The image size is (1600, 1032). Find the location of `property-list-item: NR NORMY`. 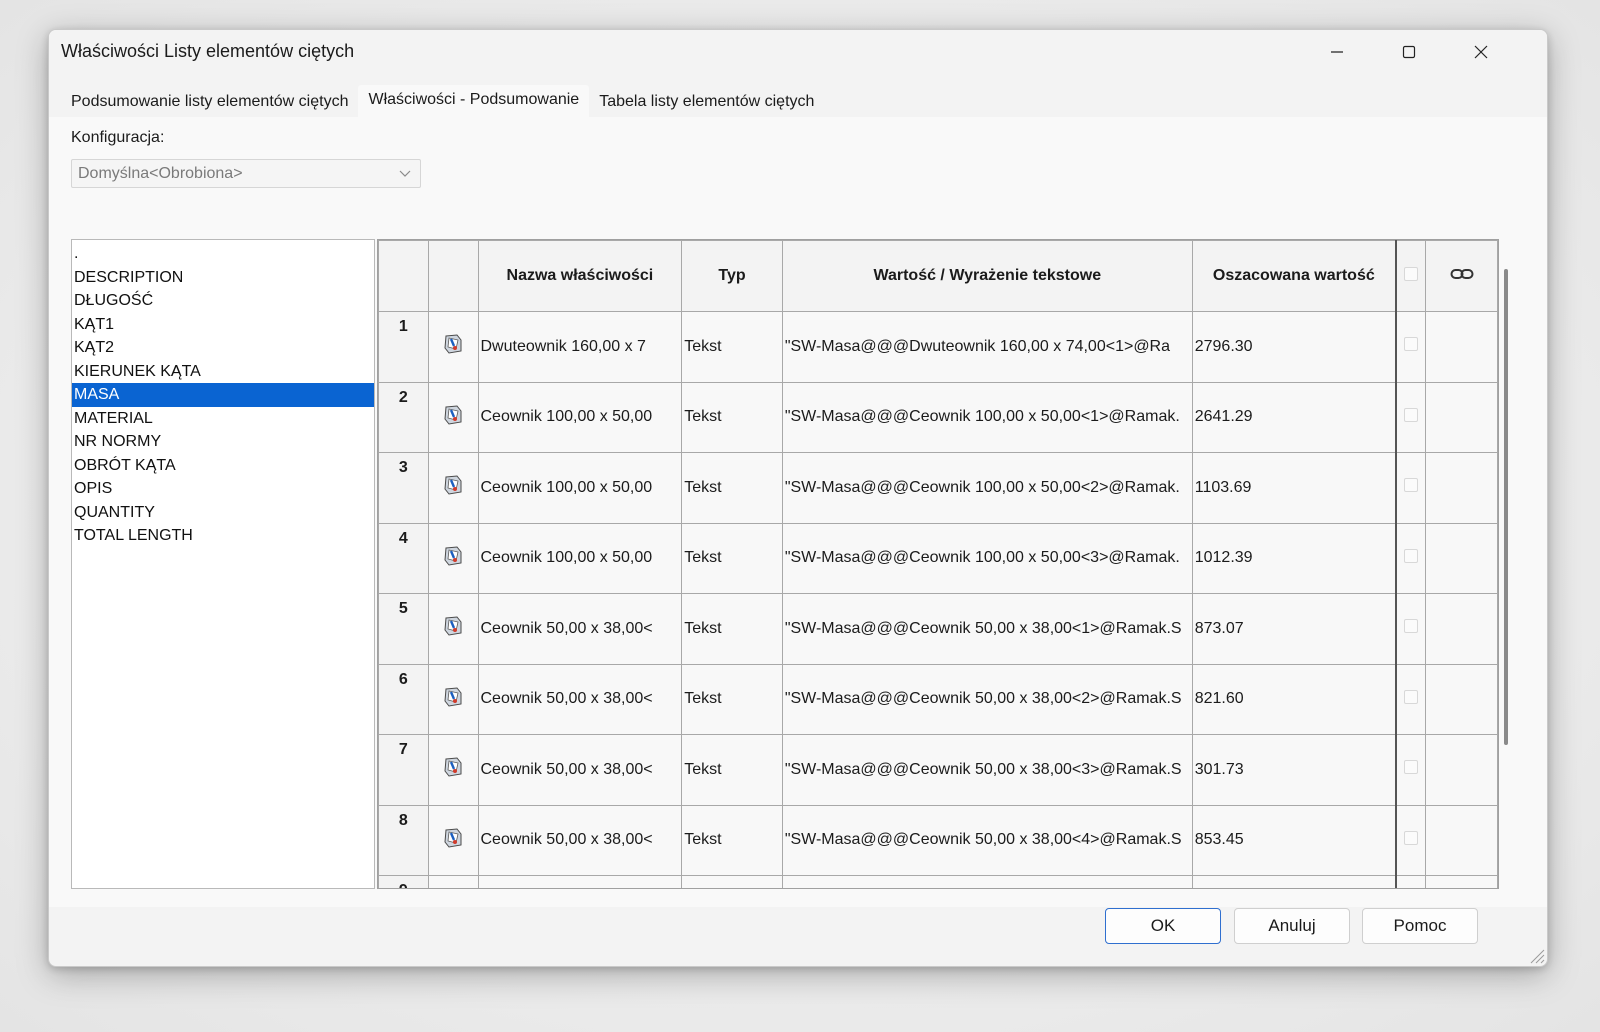

property-list-item: NR NORMY is located at coordinates (223, 442).